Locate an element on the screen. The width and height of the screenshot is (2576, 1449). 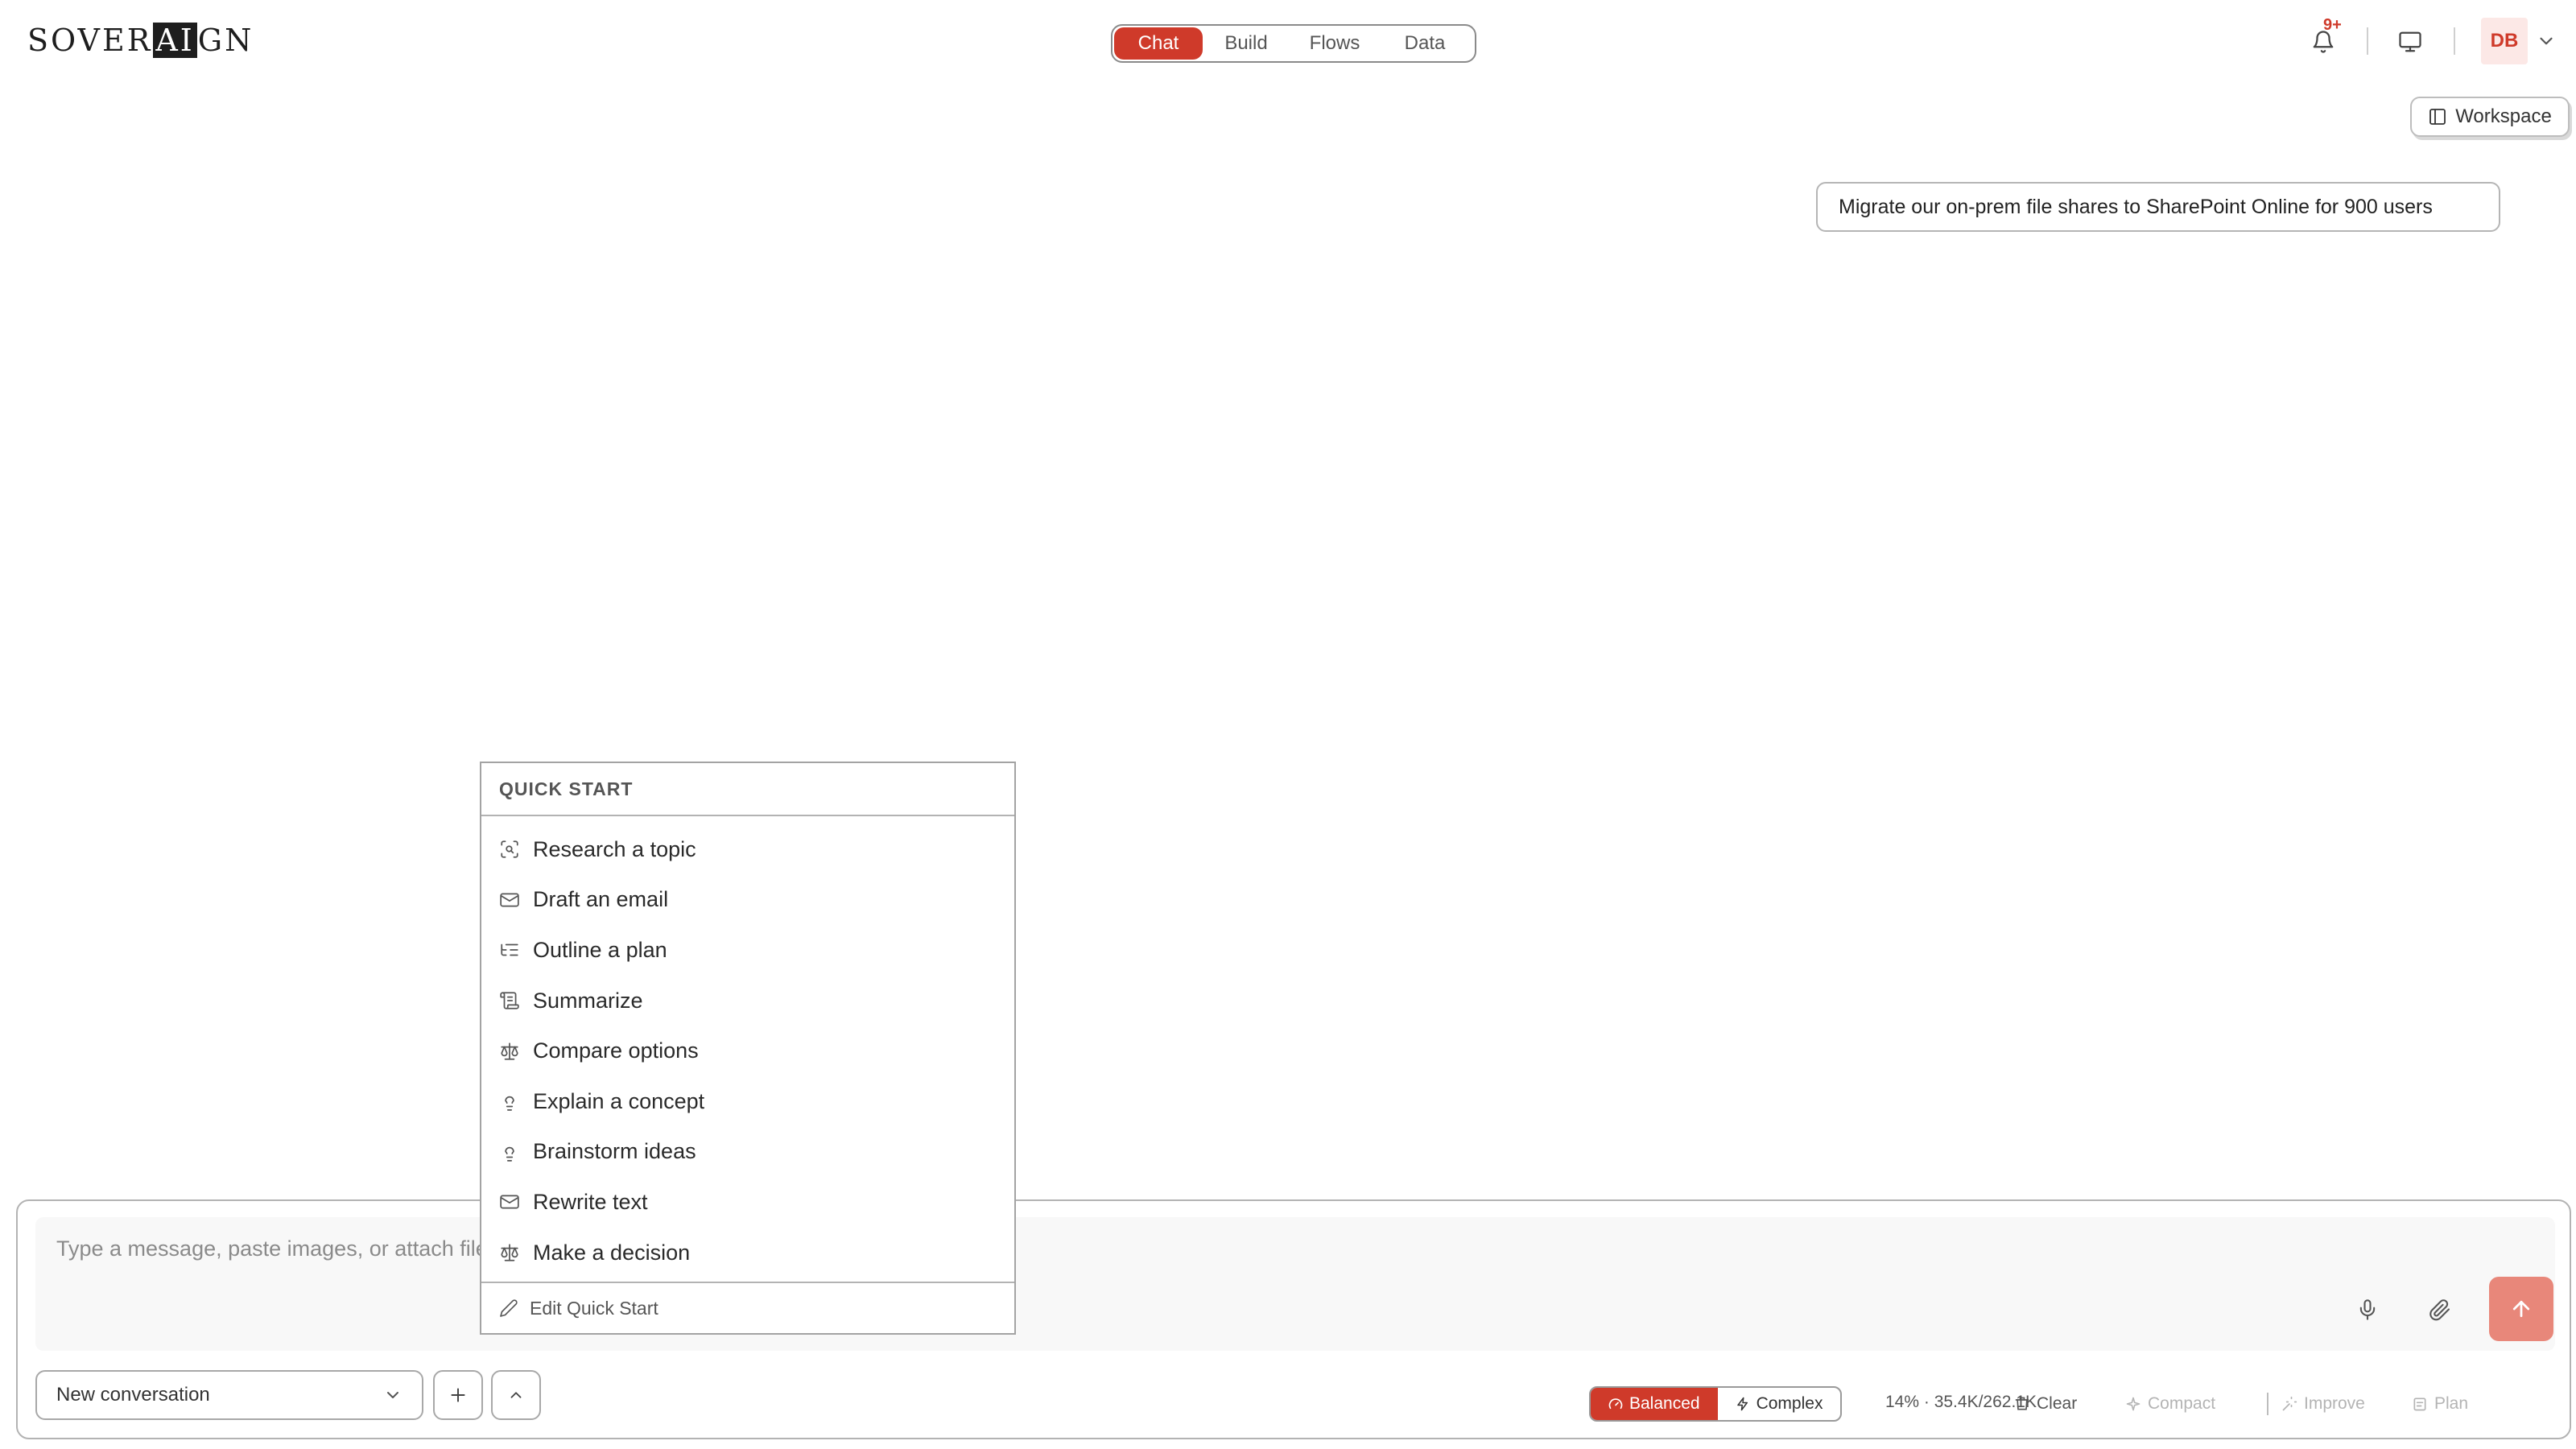
edit-quick-start-label: Edit Quick Start is located at coordinates (594, 1308).